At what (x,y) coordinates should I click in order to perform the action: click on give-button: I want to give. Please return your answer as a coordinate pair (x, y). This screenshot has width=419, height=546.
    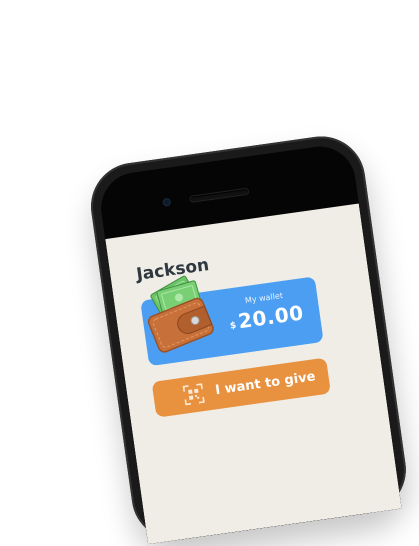
    Looking at the image, I should click on (241, 387).